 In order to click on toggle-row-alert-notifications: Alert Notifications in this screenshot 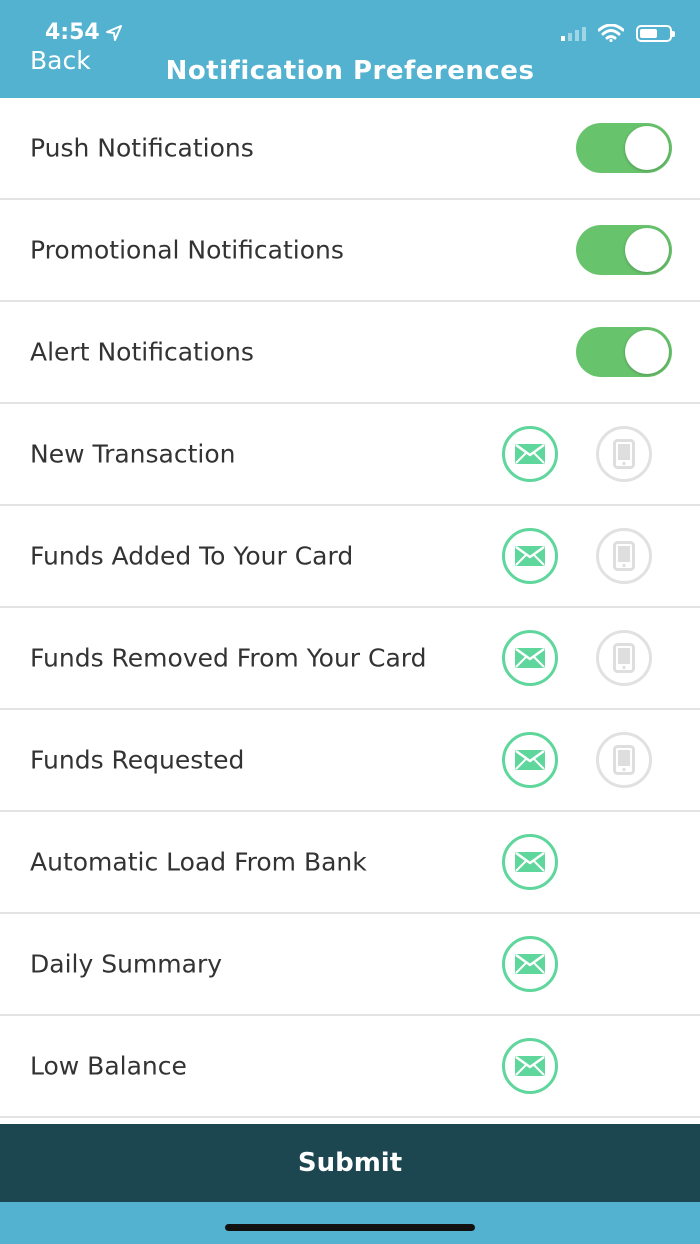, I will do `click(350, 353)`.